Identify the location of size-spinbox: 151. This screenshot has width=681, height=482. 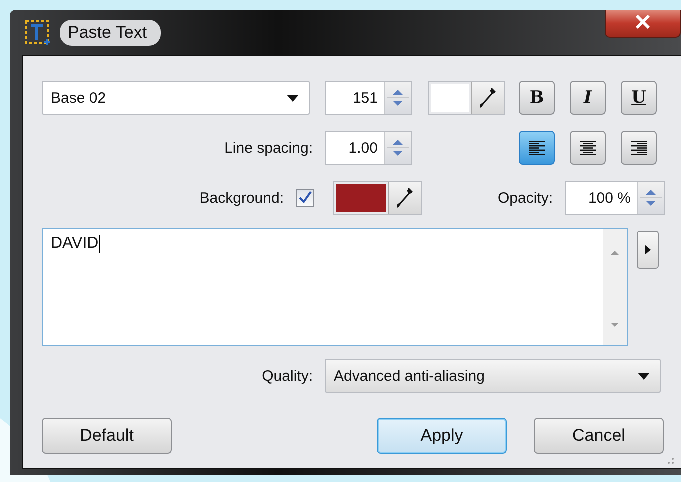
(368, 98).